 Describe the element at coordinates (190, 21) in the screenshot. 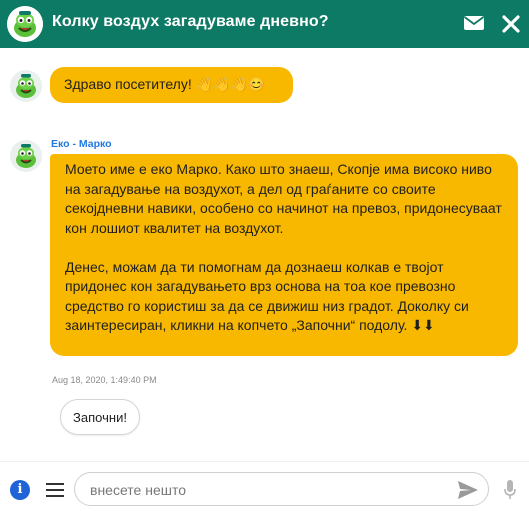

I see `chat-title: Колку воздух загадуваме дневно?` at that location.